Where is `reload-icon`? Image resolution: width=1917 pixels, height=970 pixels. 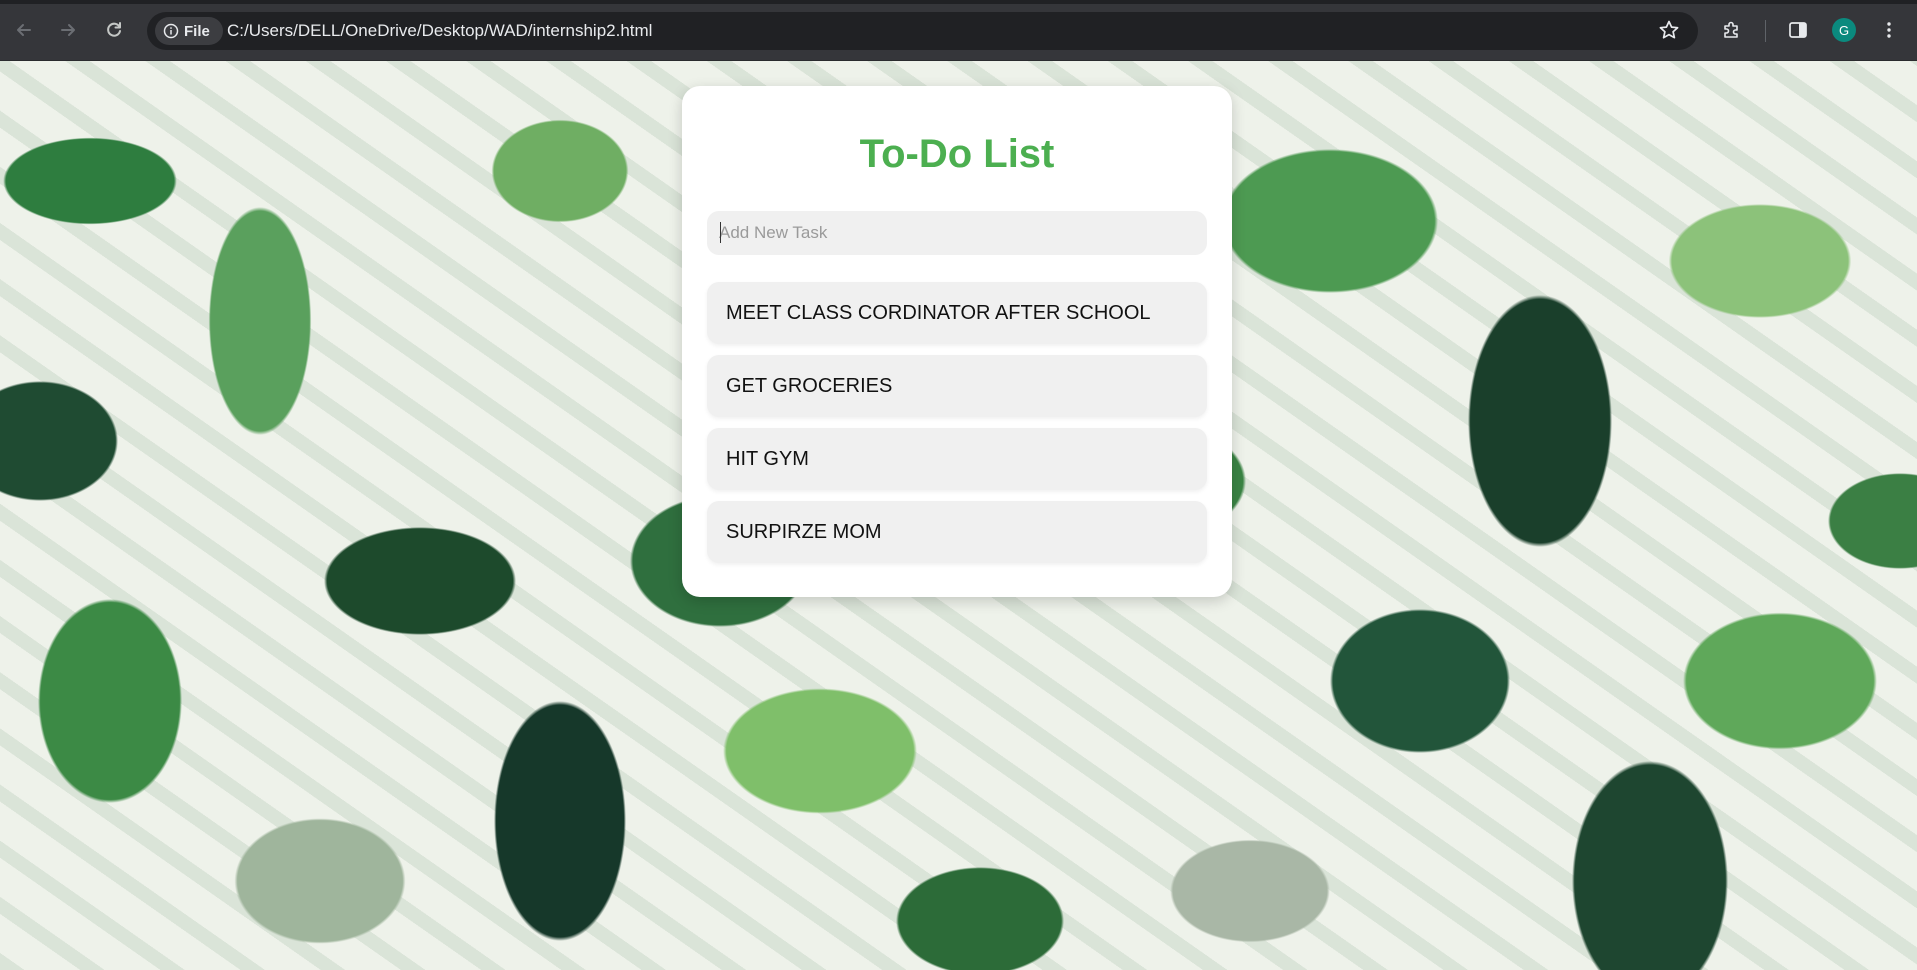 reload-icon is located at coordinates (114, 29).